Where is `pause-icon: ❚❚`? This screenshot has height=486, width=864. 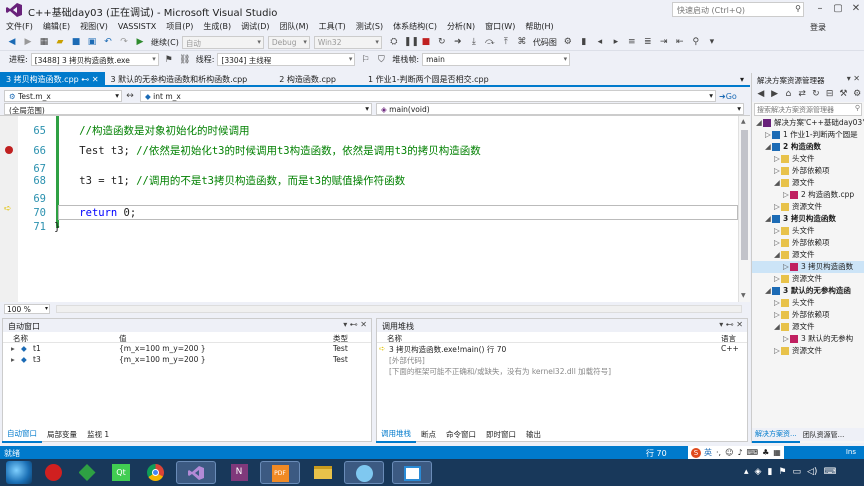
pause-icon: ❚❚ is located at coordinates (411, 42).